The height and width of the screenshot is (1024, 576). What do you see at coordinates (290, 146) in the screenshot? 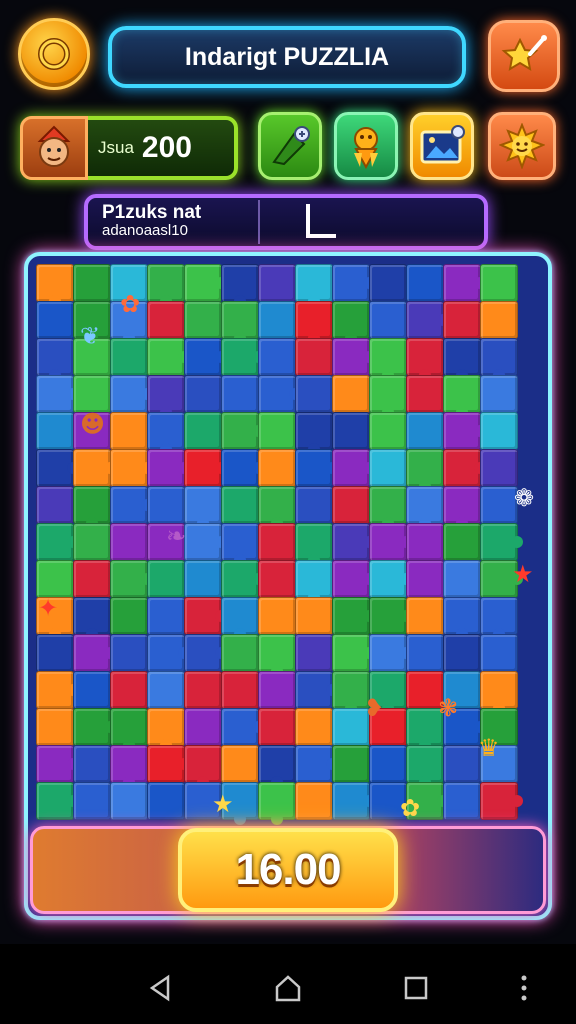
I see `edge-pieces-tool` at bounding box center [290, 146].